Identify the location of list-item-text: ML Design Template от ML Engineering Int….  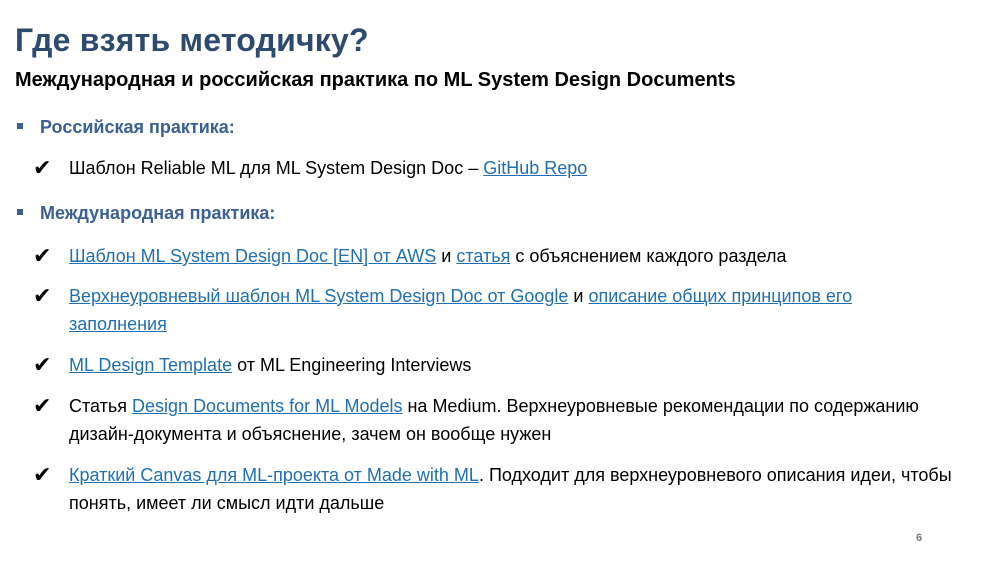
(270, 365).